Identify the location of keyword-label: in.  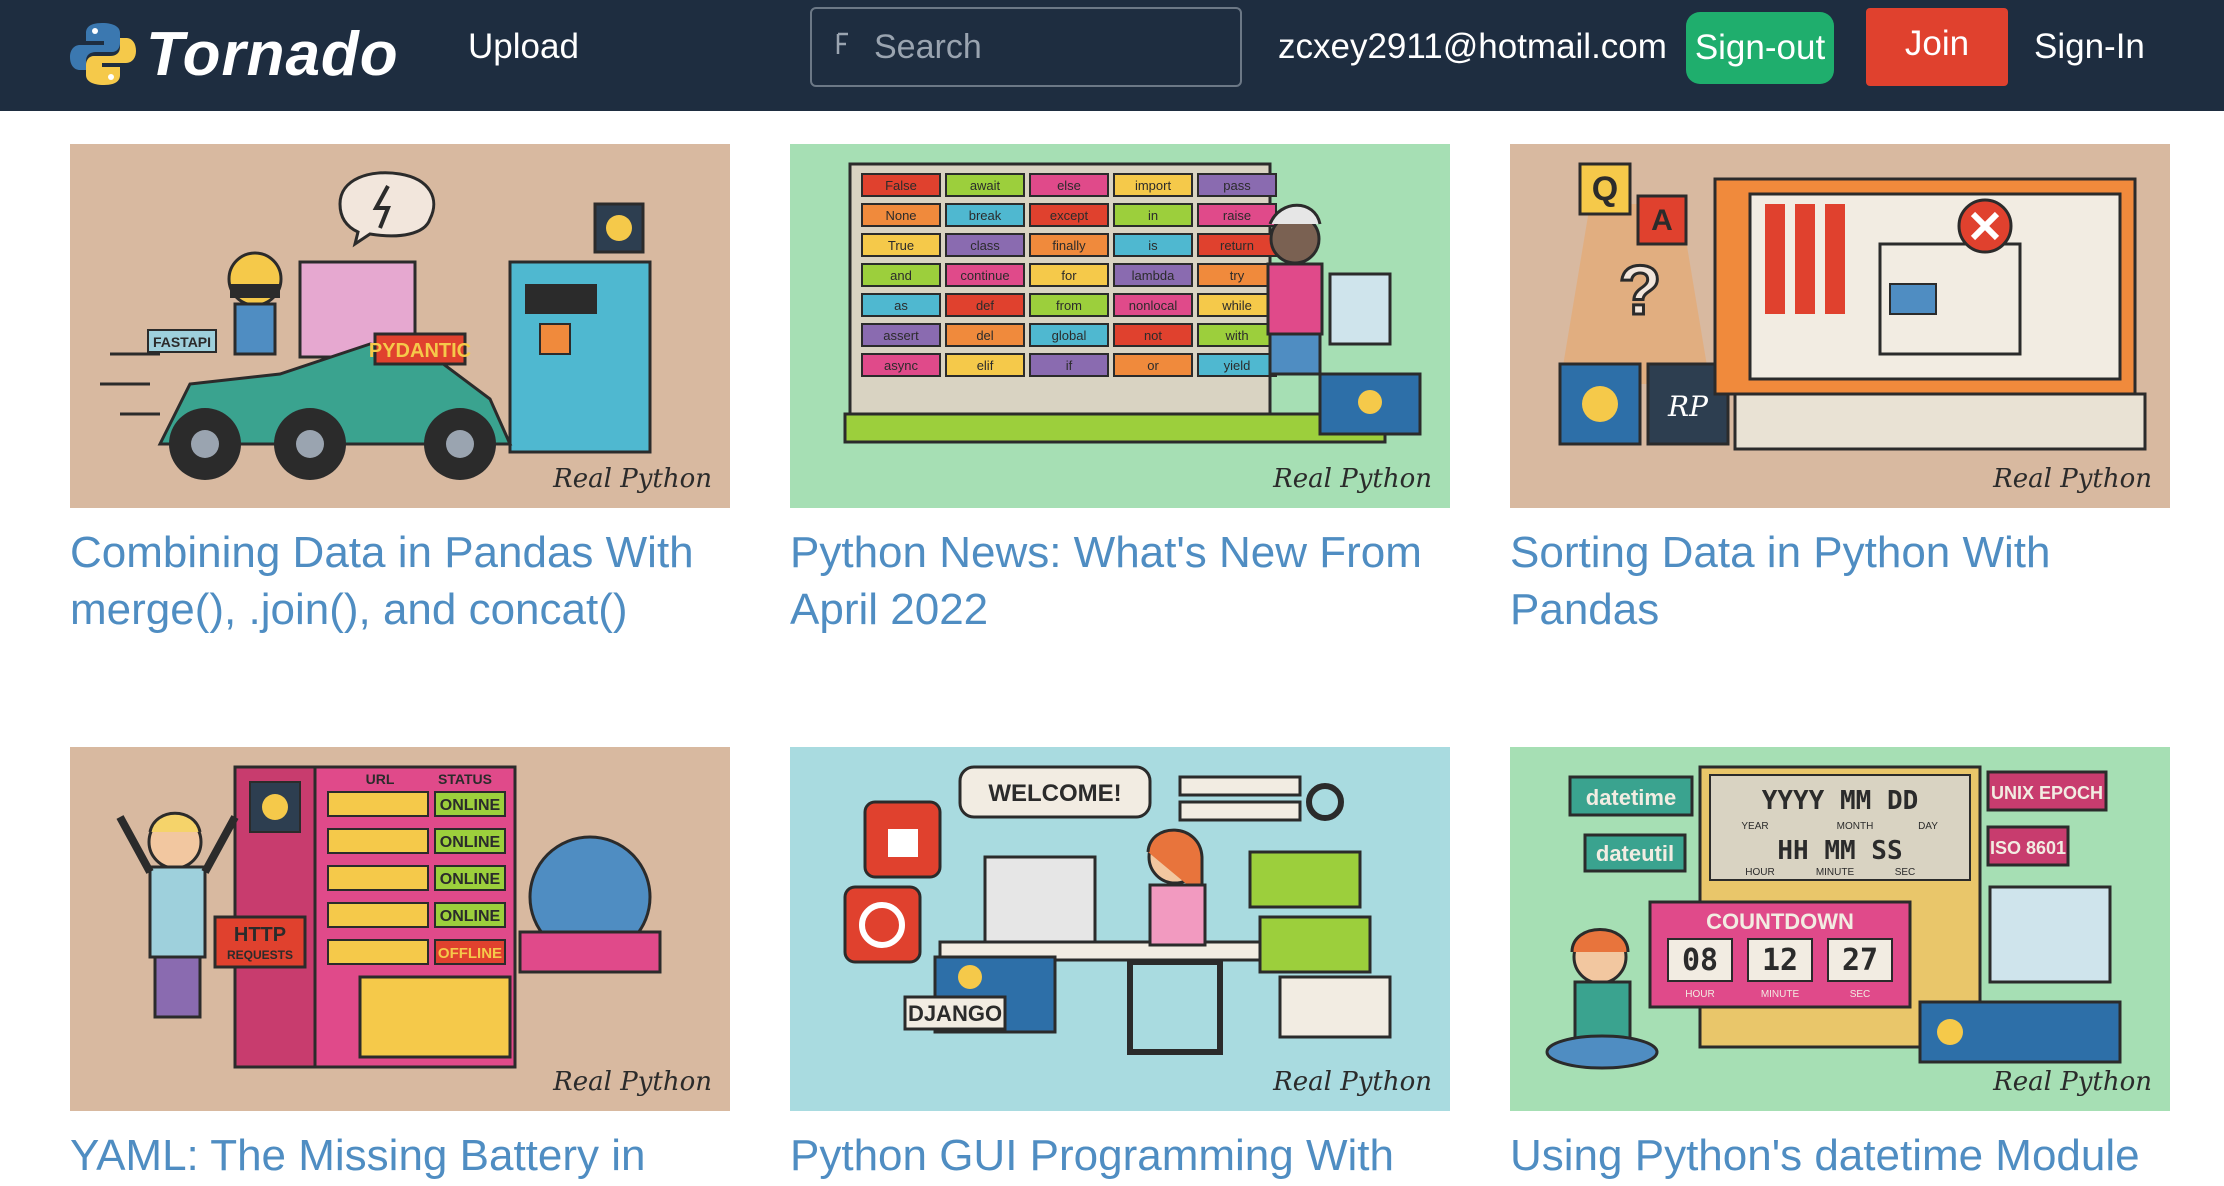
(1153, 215).